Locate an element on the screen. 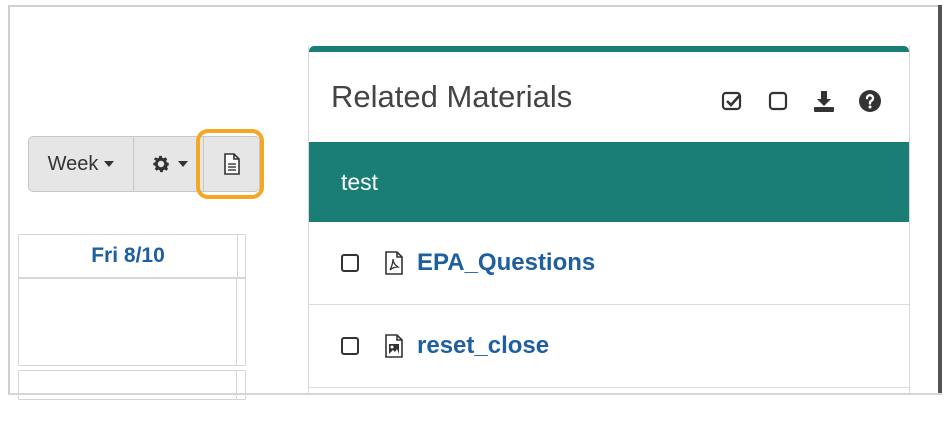 Image resolution: width=949 pixels, height=447 pixels. list-item: reset_close is located at coordinates (609, 346).